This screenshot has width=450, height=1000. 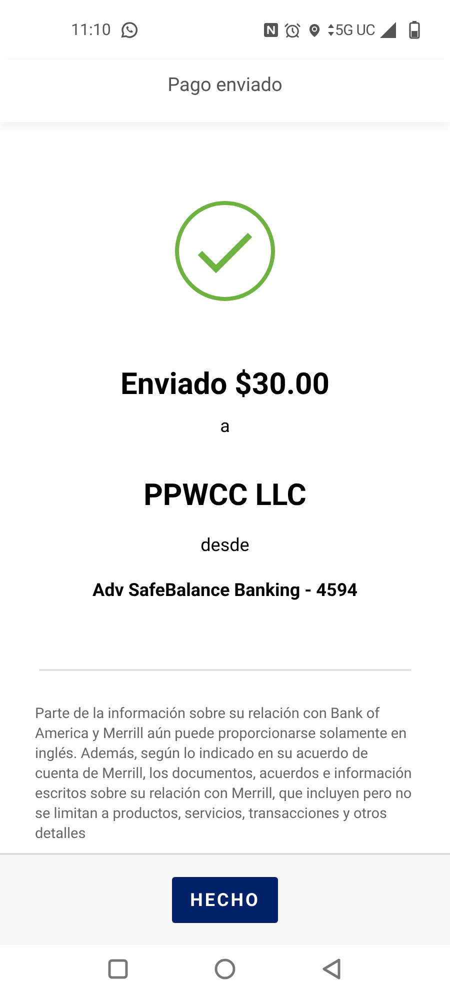 I want to click on payee-name: PPWCC LLC, so click(x=225, y=496).